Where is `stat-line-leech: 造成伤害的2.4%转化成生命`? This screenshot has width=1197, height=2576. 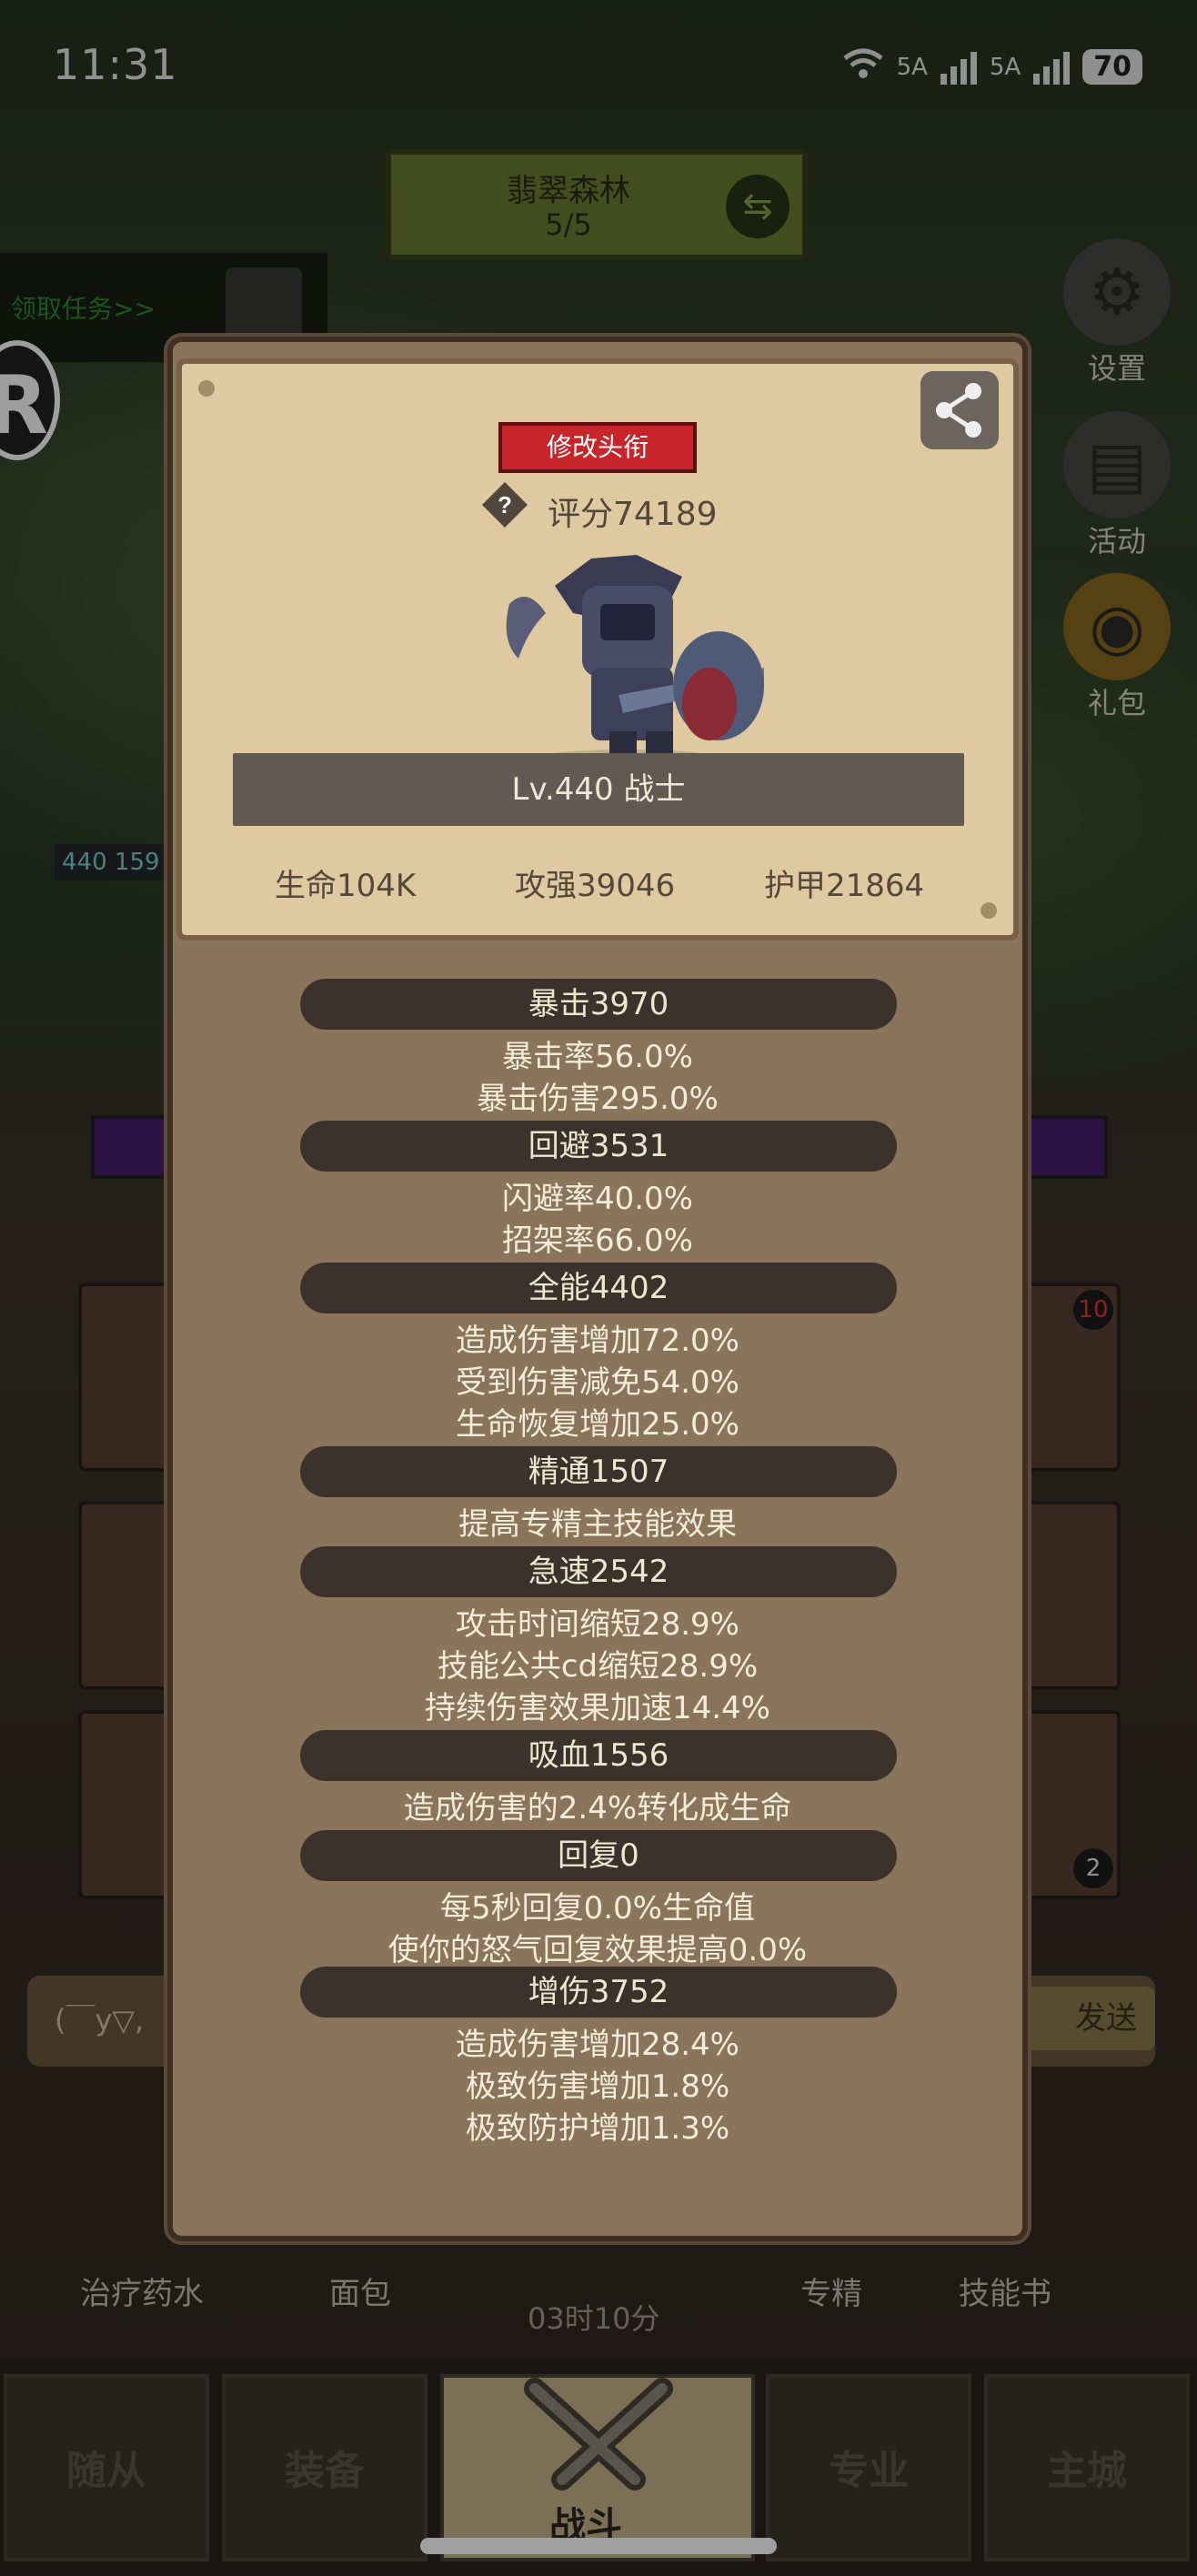
stat-line-leech: 造成伤害的2.4%转化成生命 is located at coordinates (597, 1808).